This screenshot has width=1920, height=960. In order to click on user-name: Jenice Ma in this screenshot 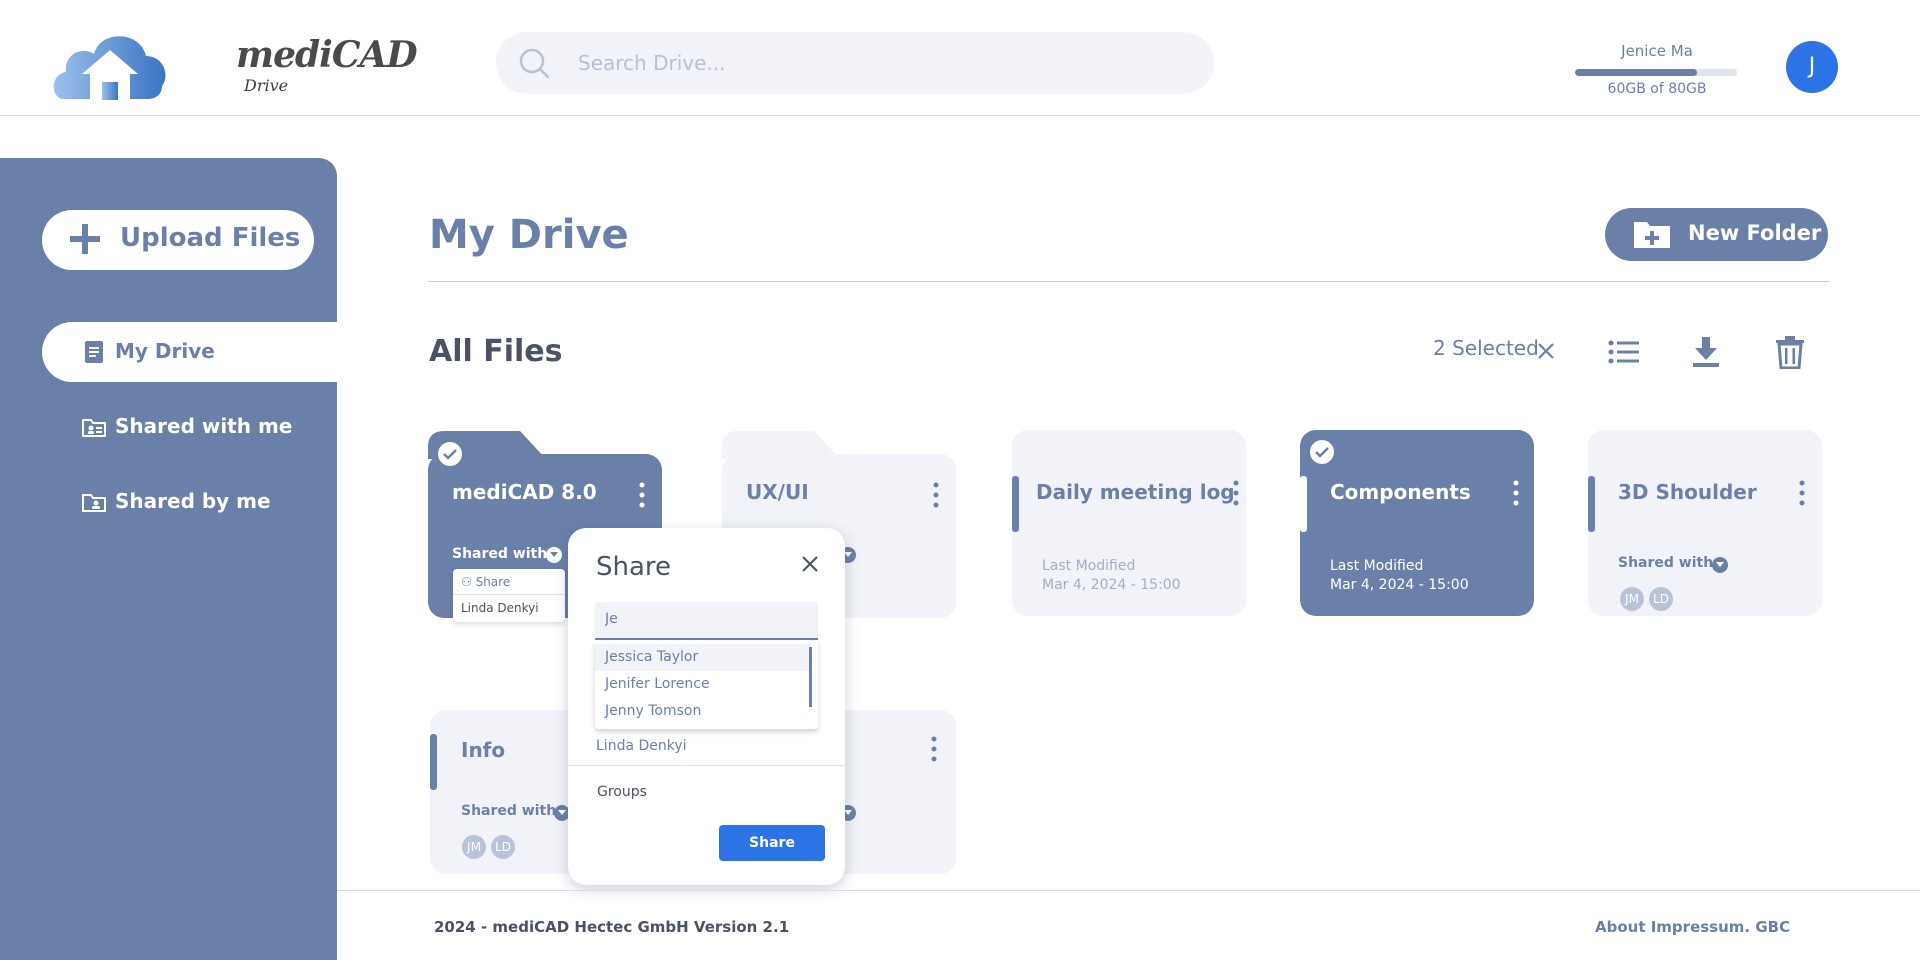, I will do `click(1657, 51)`.